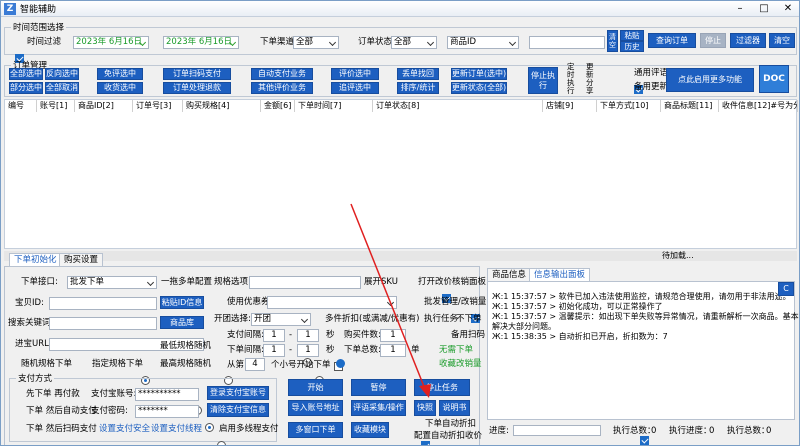  I want to click on snapshot-button: 快照, so click(425, 408).